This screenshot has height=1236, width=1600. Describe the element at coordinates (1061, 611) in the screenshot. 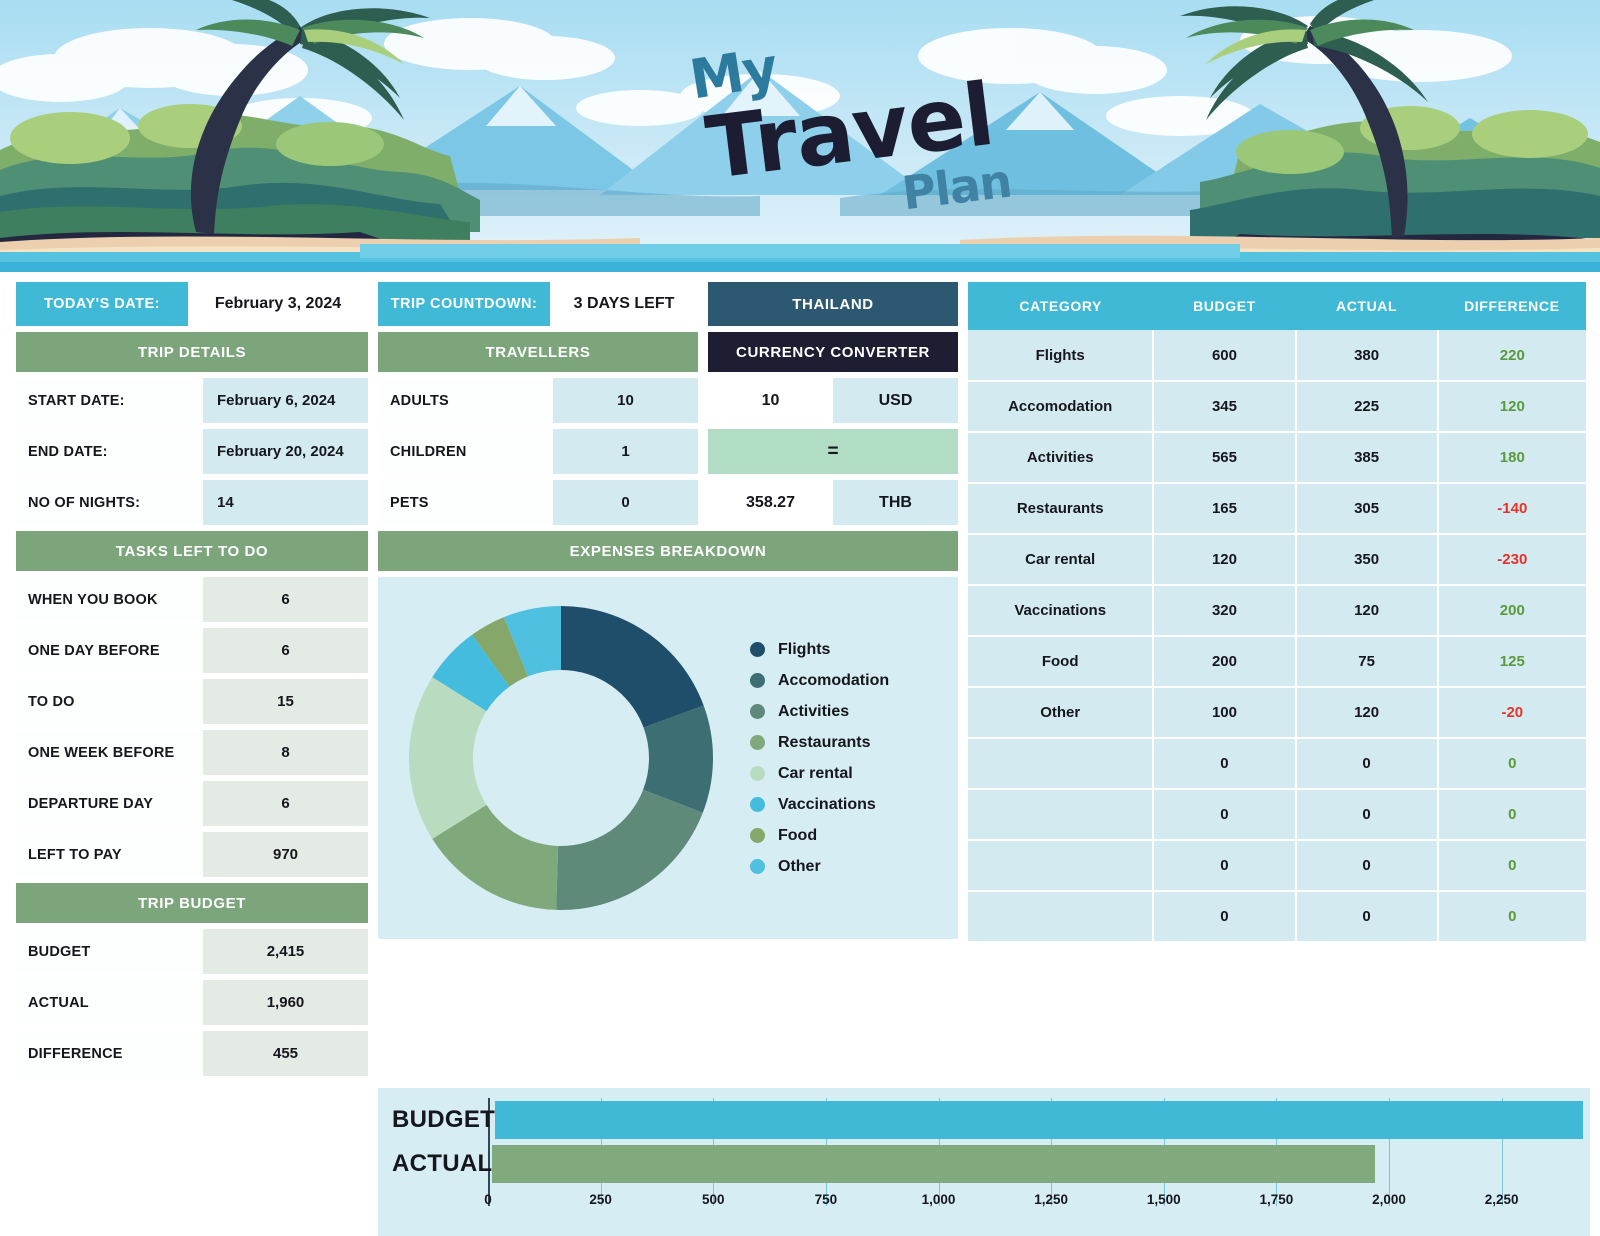

I see `cell-category: Vaccinations` at that location.